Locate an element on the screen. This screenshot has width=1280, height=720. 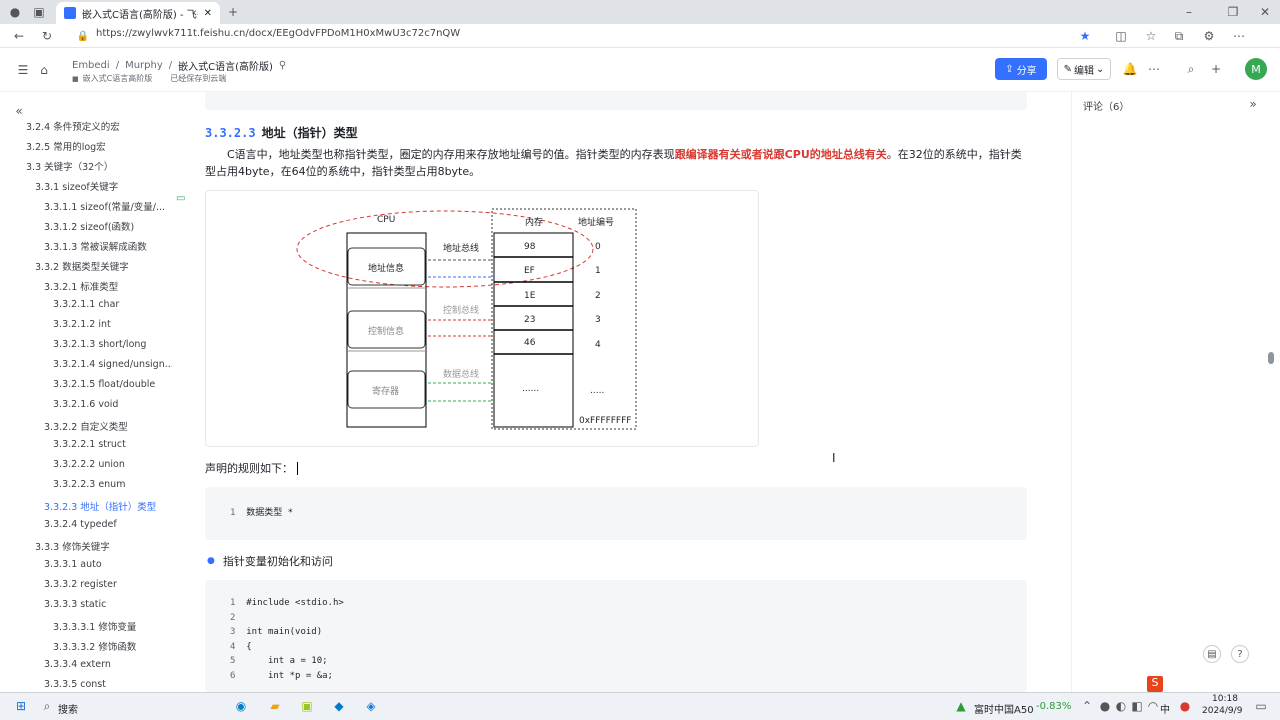
restore-icon: ❐ is located at coordinates (1233, 12).